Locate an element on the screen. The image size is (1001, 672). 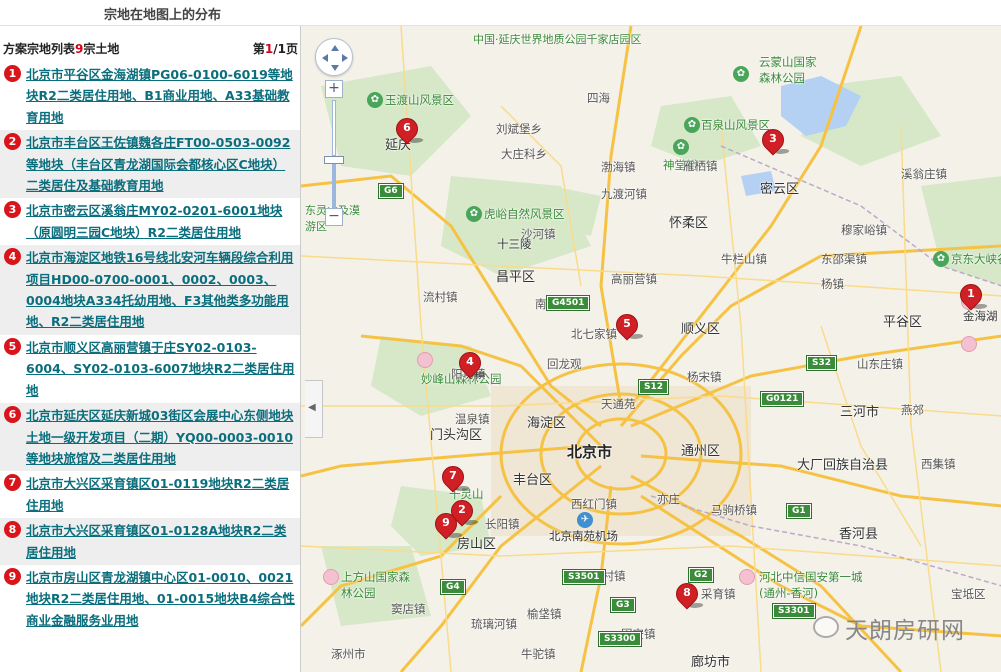
pager-prefix: 第 is located at coordinates (258, 49).